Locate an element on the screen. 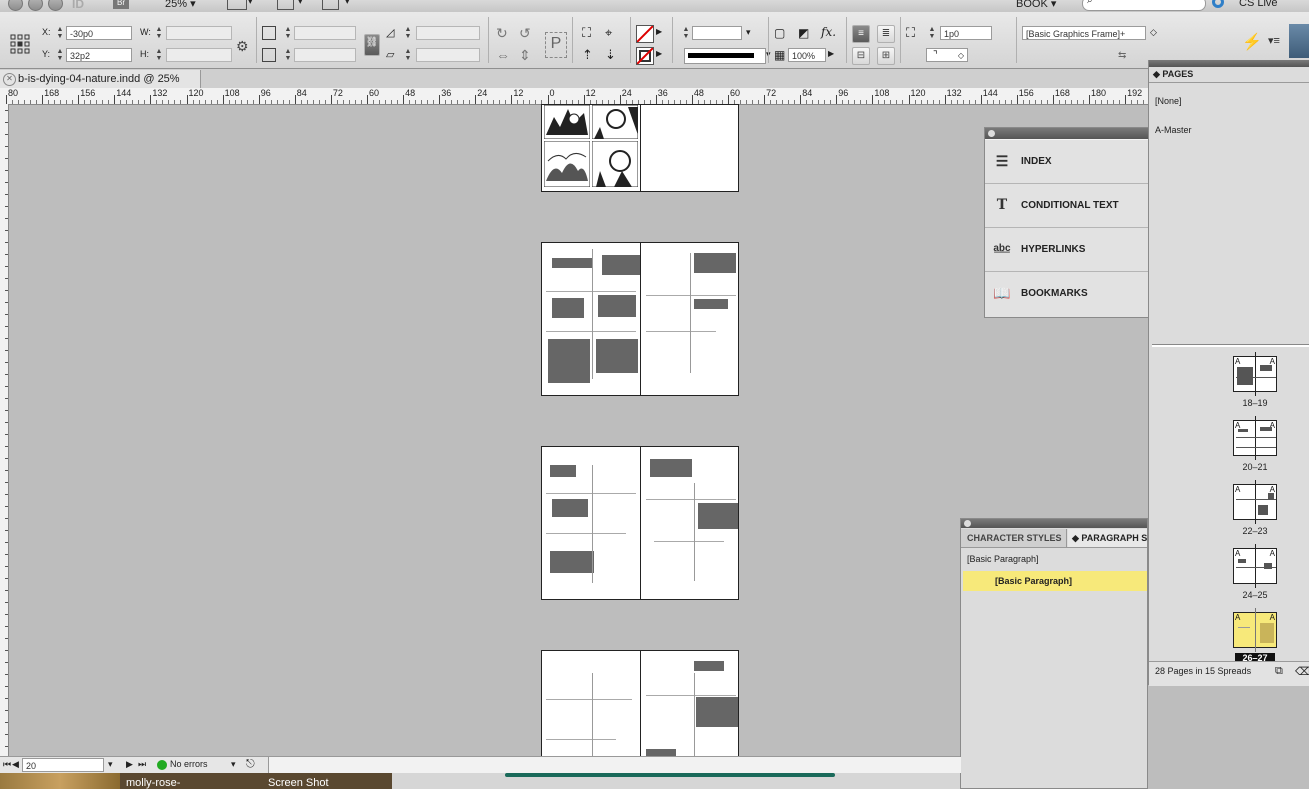  zoom-menu: 25% ▾ is located at coordinates (180, 5).